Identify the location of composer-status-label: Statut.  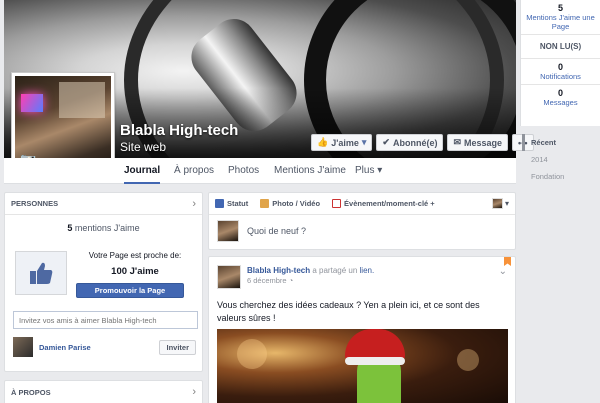
(238, 203).